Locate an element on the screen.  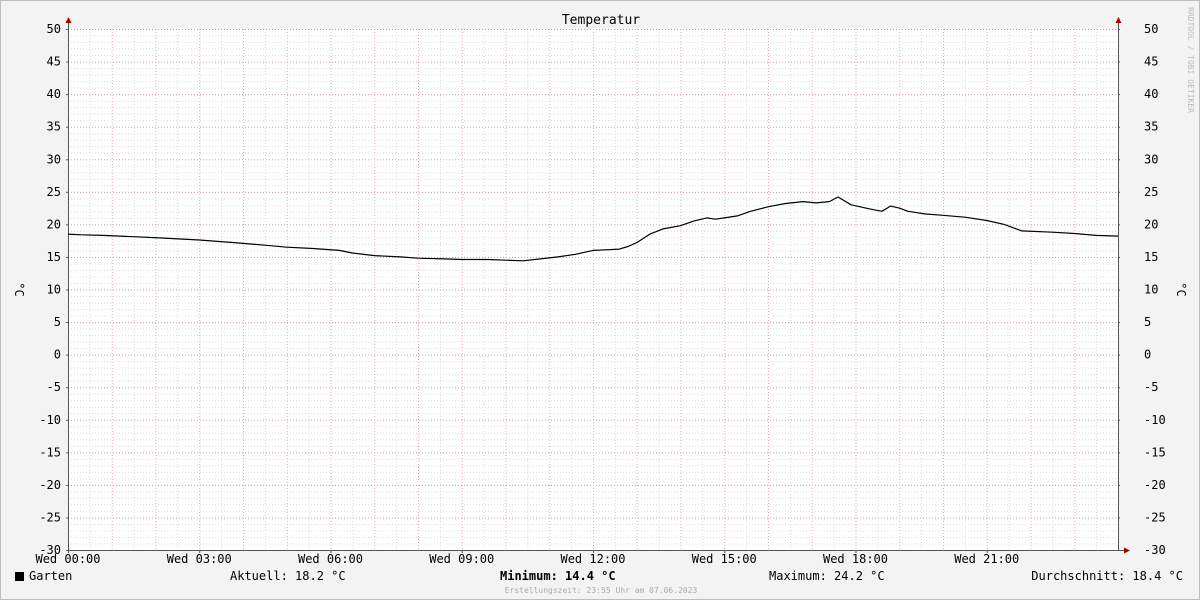
y-axis-arrow-right is located at coordinates (1118, 20).